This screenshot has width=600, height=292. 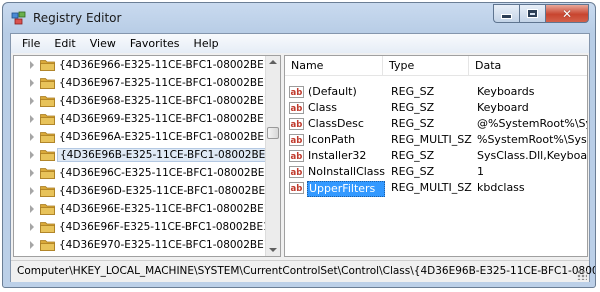 What do you see at coordinates (336, 123) in the screenshot?
I see `value-name: ClassDesc` at bounding box center [336, 123].